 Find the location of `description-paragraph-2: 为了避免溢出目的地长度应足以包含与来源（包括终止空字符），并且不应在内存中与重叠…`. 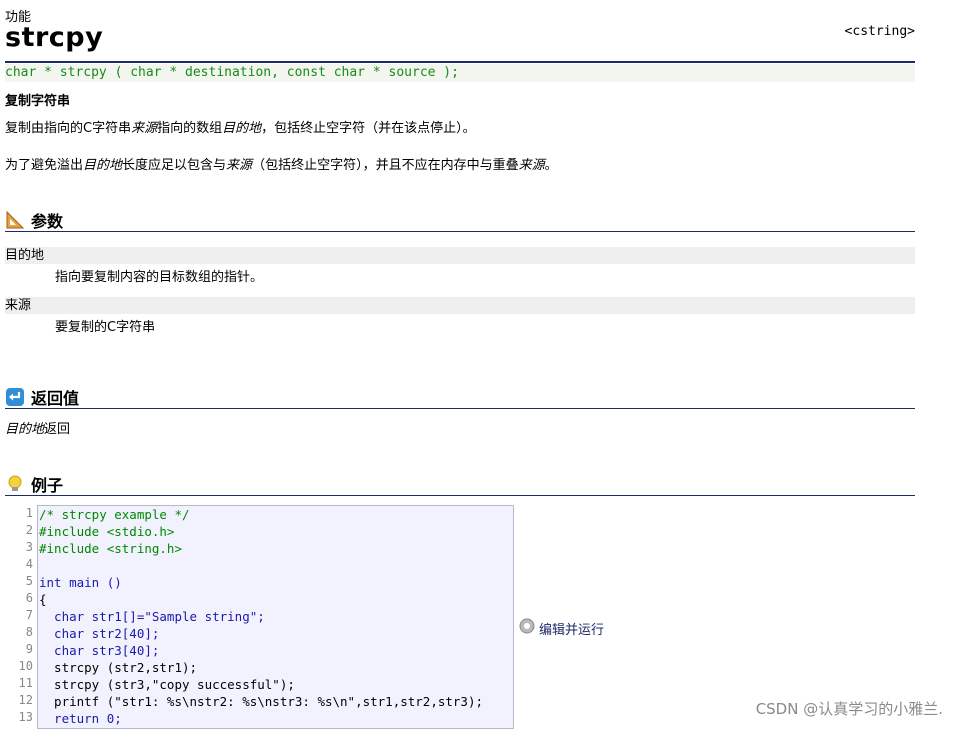

description-paragraph-2: 为了避免溢出目的地长度应足以包含与来源（包括终止空字符），并且不应在内存中与重叠… is located at coordinates (281, 165).